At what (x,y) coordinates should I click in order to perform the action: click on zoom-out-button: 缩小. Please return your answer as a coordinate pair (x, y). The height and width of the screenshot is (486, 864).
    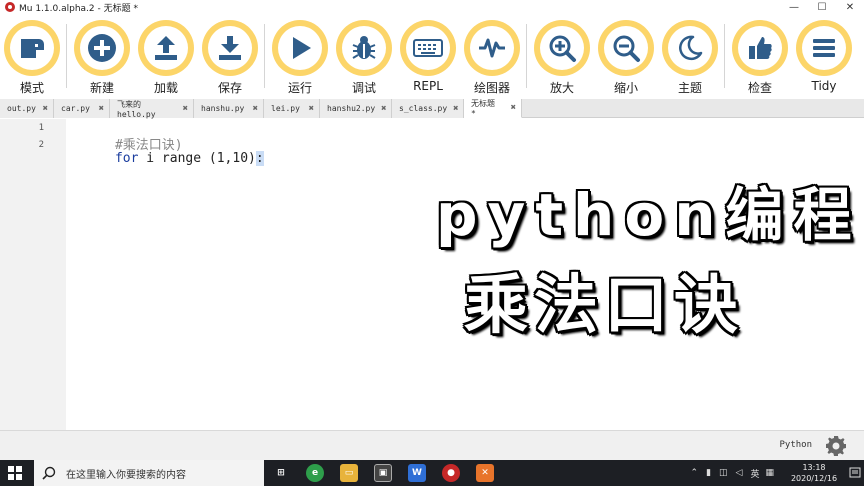
    Looking at the image, I should click on (626, 59).